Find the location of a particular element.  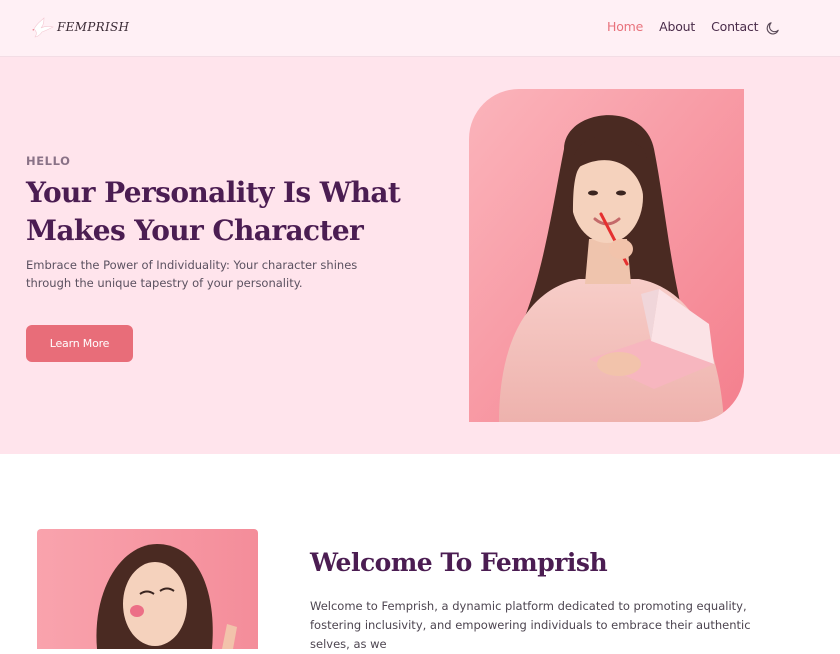

woman-blowing-kiss-illustration is located at coordinates (147, 589).